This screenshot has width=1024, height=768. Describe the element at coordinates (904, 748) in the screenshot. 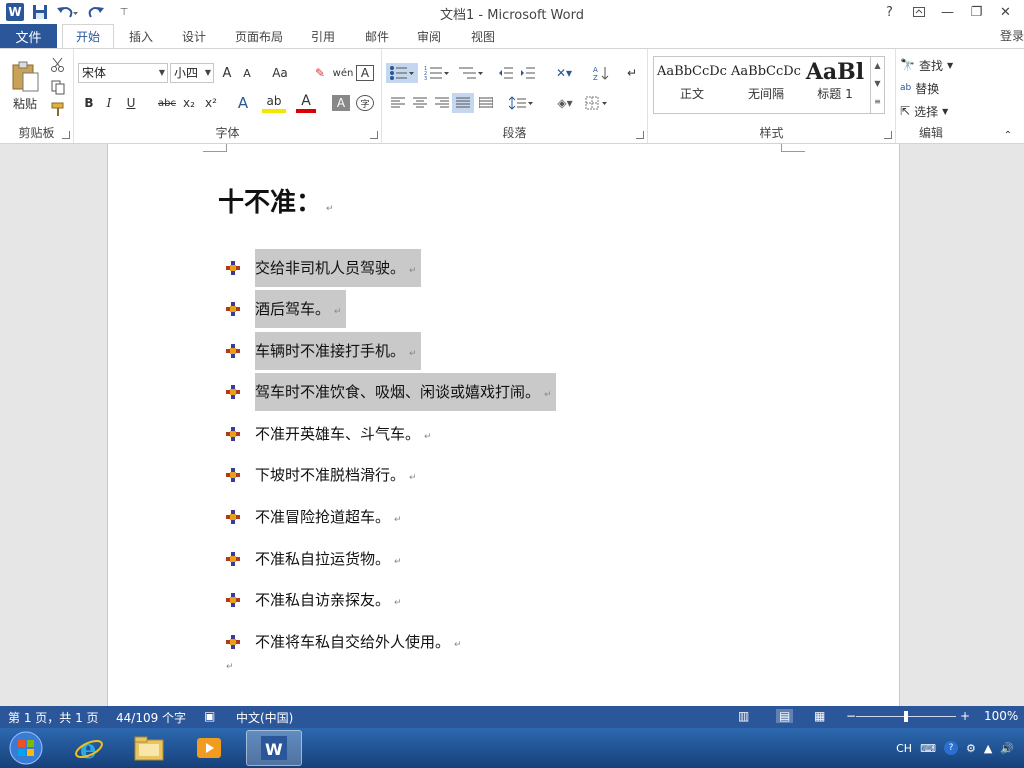

I see `input-language: CH` at that location.